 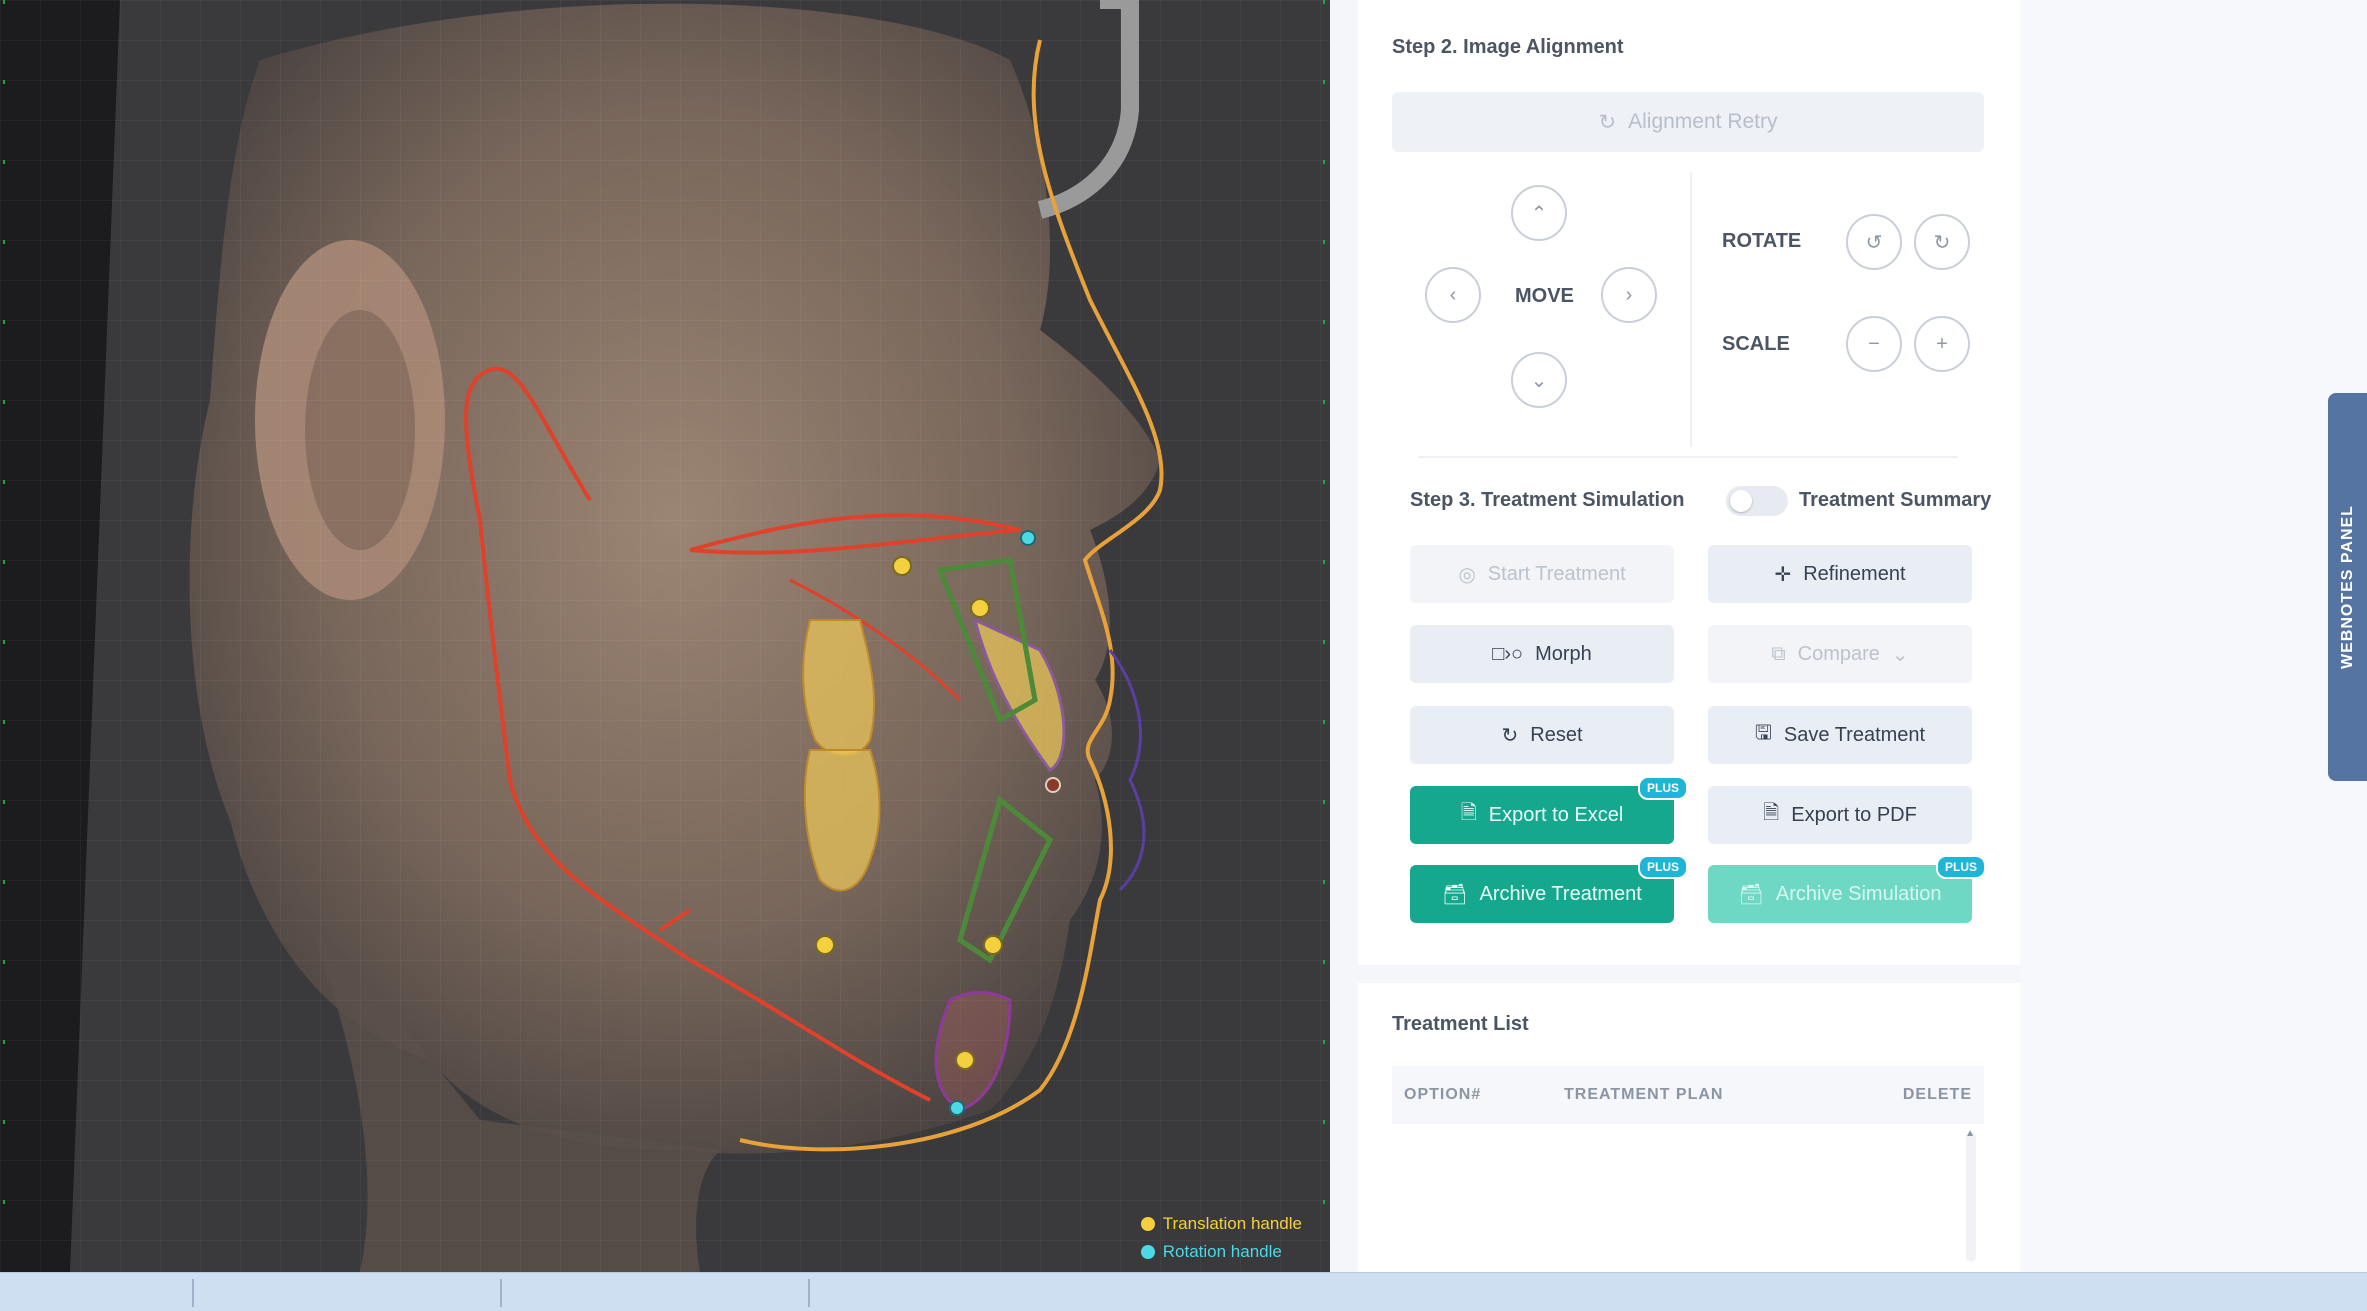 What do you see at coordinates (1443, 1094) in the screenshot?
I see `column-option: OPTION#` at bounding box center [1443, 1094].